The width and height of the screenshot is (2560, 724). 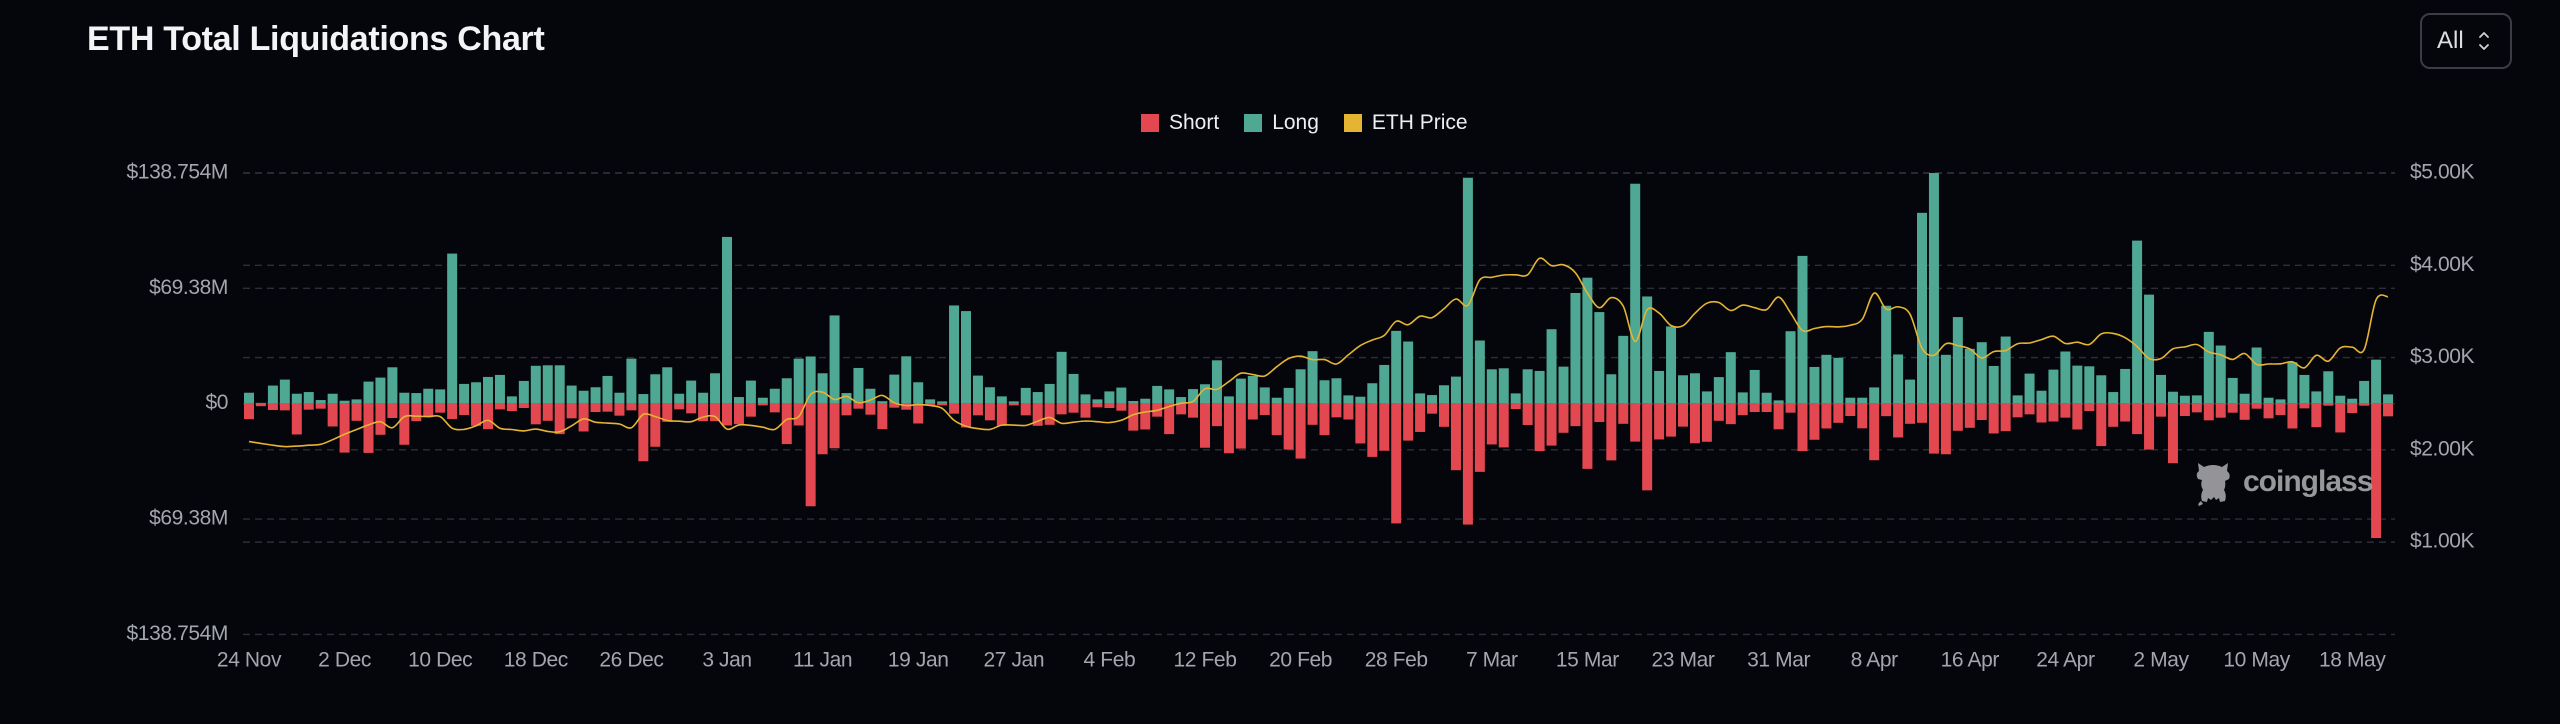 What do you see at coordinates (2442, 264) in the screenshot?
I see `y-right-tick-label: $4.00K` at bounding box center [2442, 264].